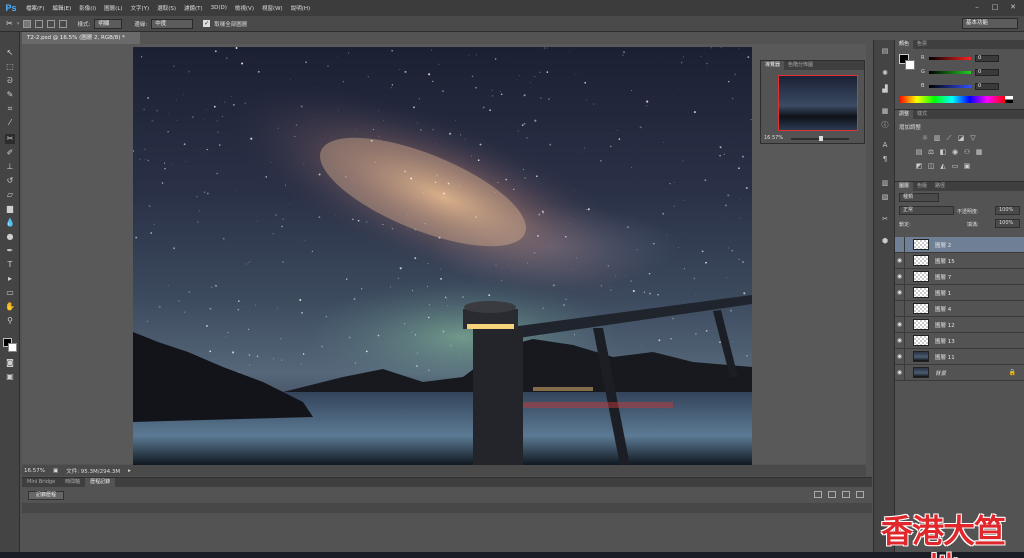  What do you see at coordinates (885, 241) in the screenshot?
I see `3d-icon: ⬢` at bounding box center [885, 241].